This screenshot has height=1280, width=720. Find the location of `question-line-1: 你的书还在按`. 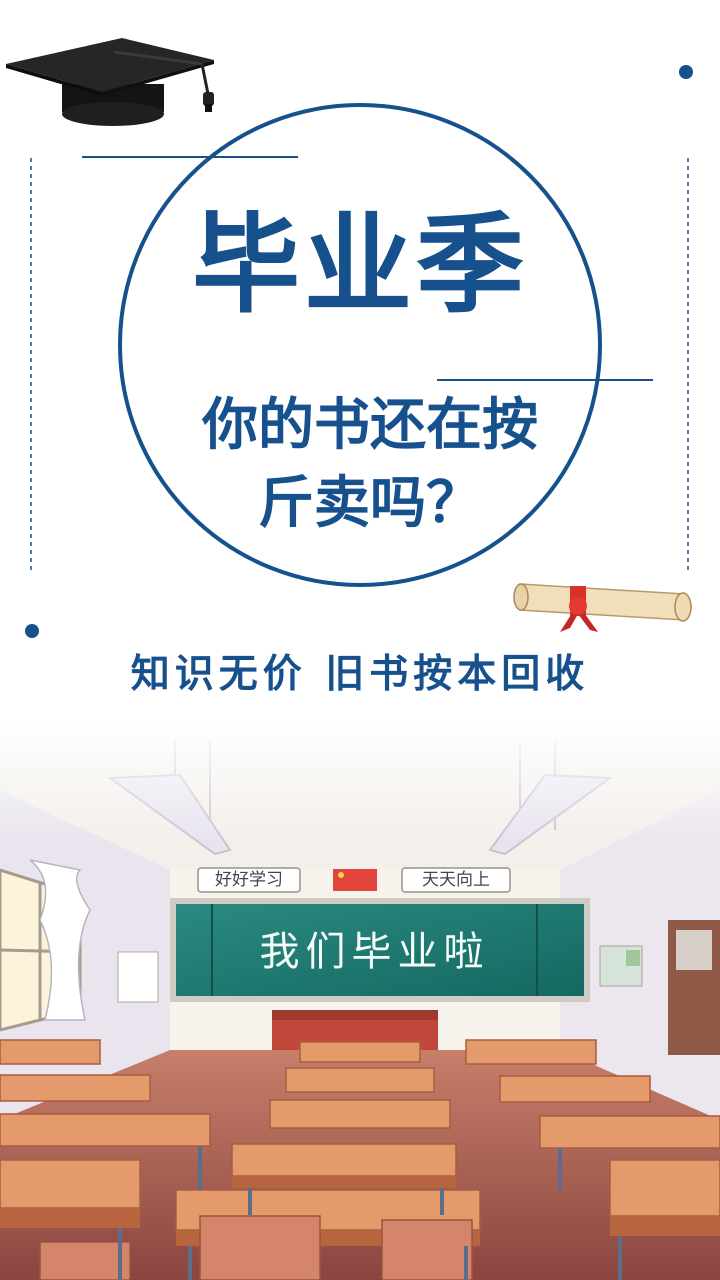

question-line-1: 你的书还在按 is located at coordinates (370, 425).